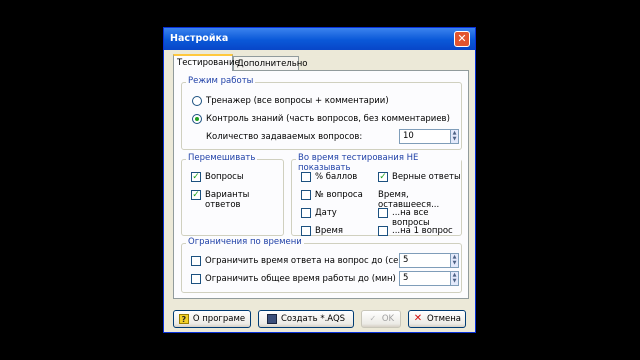  What do you see at coordinates (271, 319) in the screenshot?
I see `save-icon` at bounding box center [271, 319].